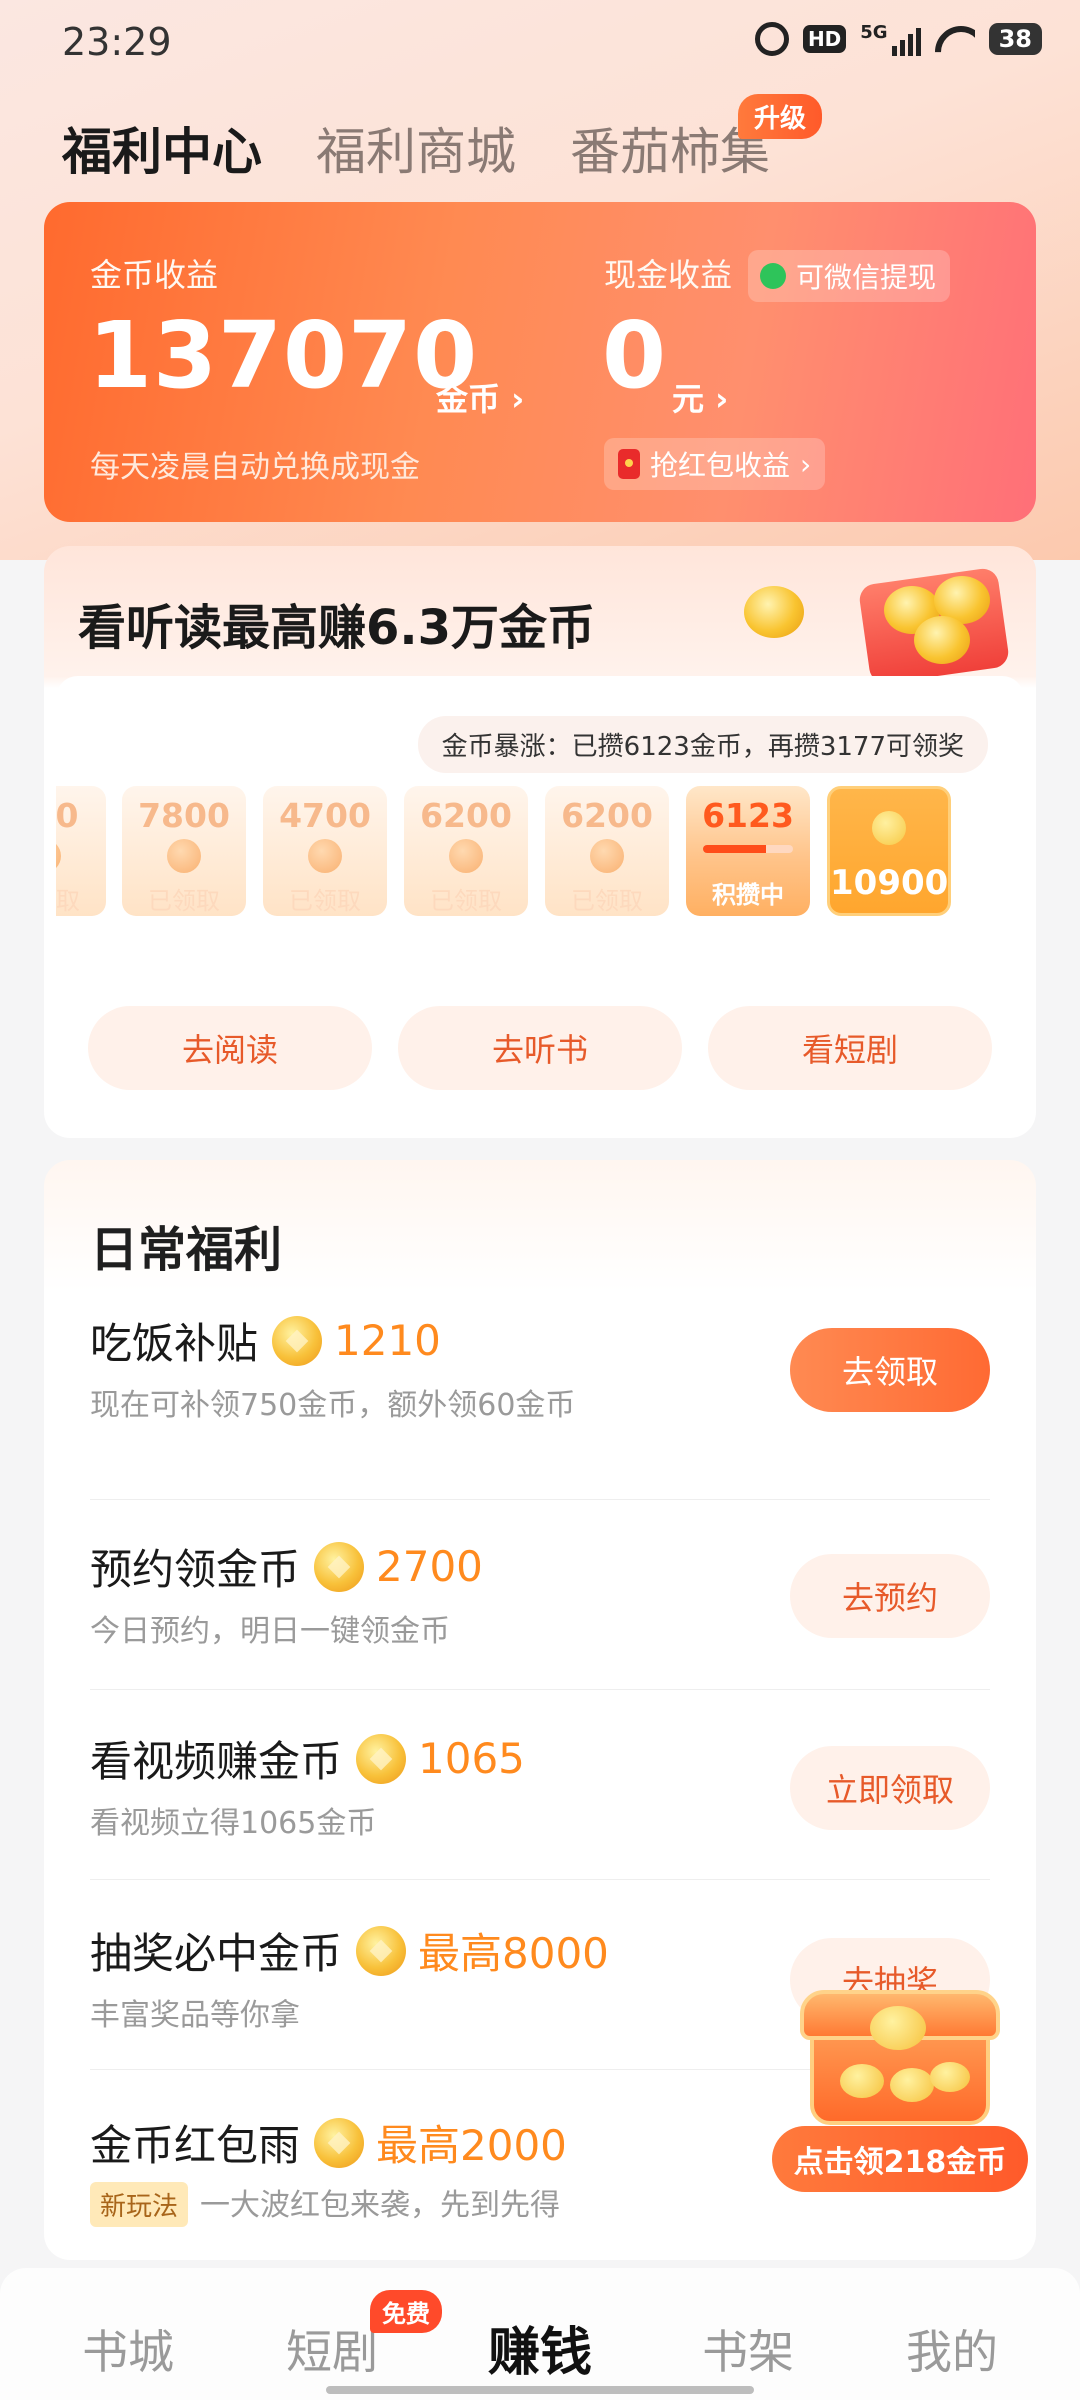  Describe the element at coordinates (955, 39) in the screenshot. I see `wifi-icon` at that location.